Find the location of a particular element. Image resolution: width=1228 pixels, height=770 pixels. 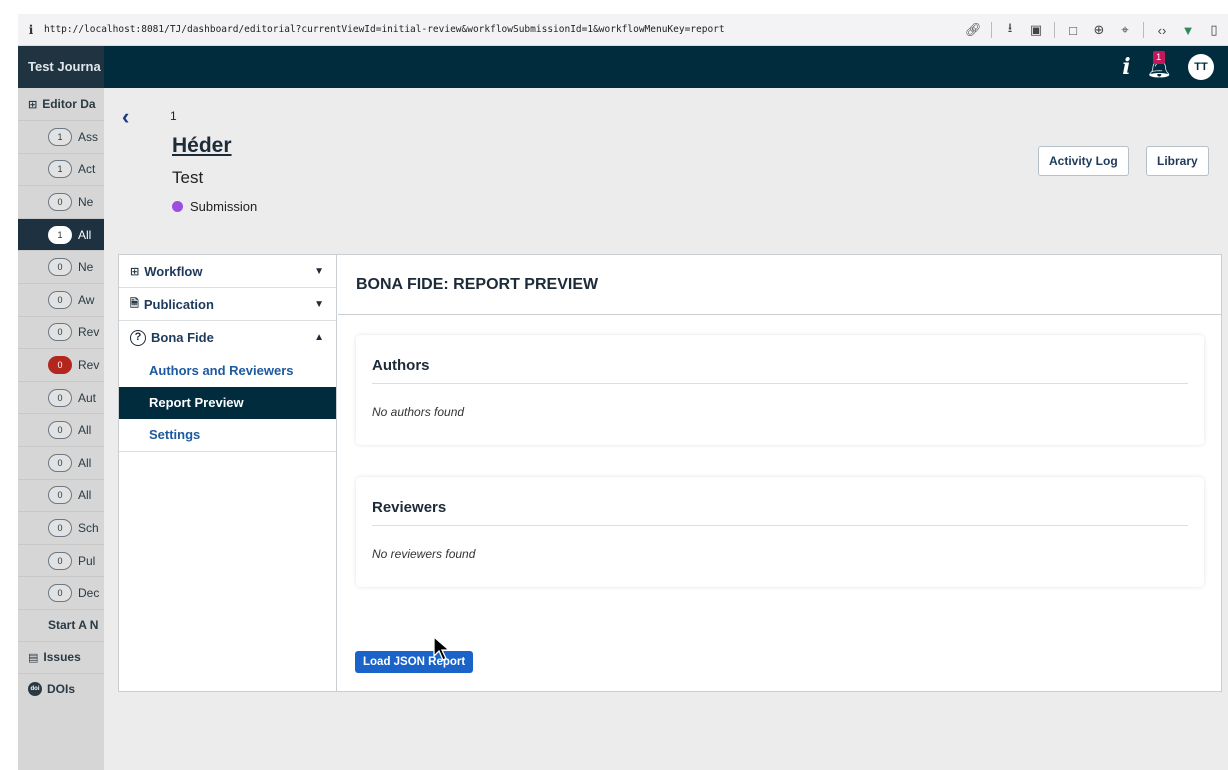

journal-name: Test Journa is located at coordinates (61, 67).